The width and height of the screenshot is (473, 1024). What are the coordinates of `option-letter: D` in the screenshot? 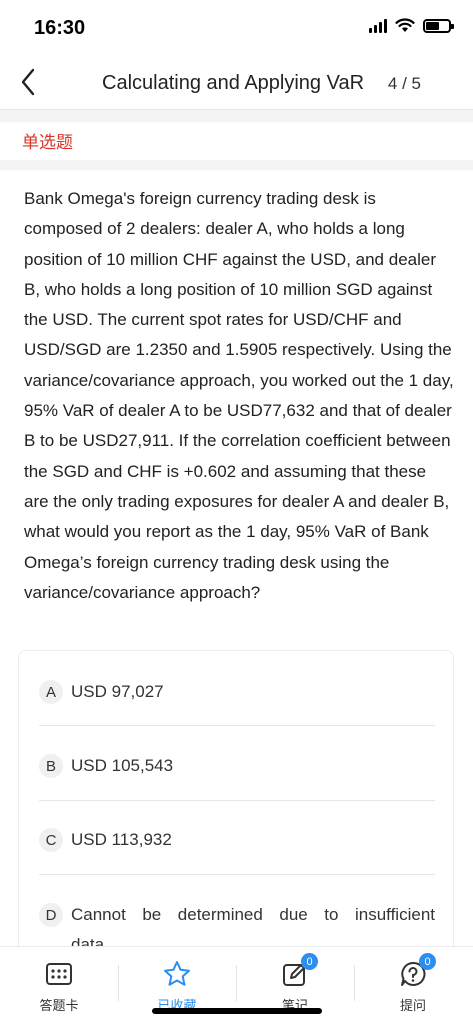 It's located at (51, 915).